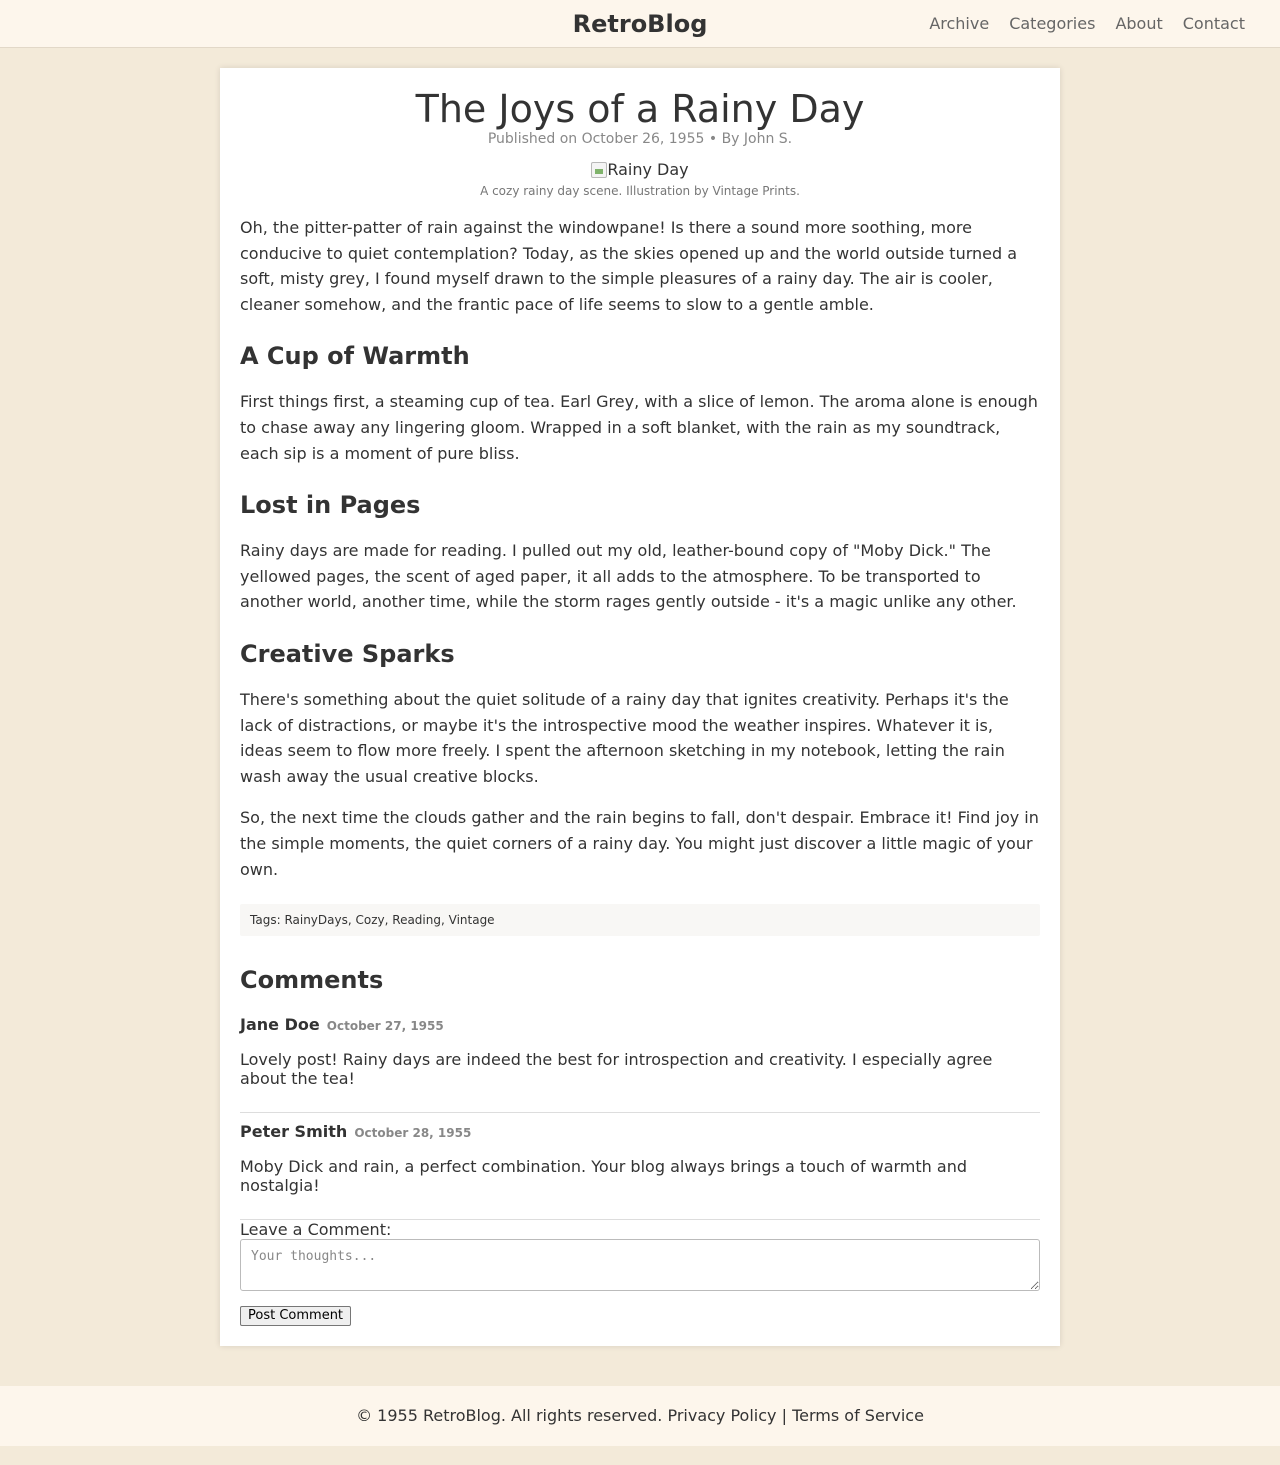  Describe the element at coordinates (640, 1265) in the screenshot. I see `comment-textarea` at that location.